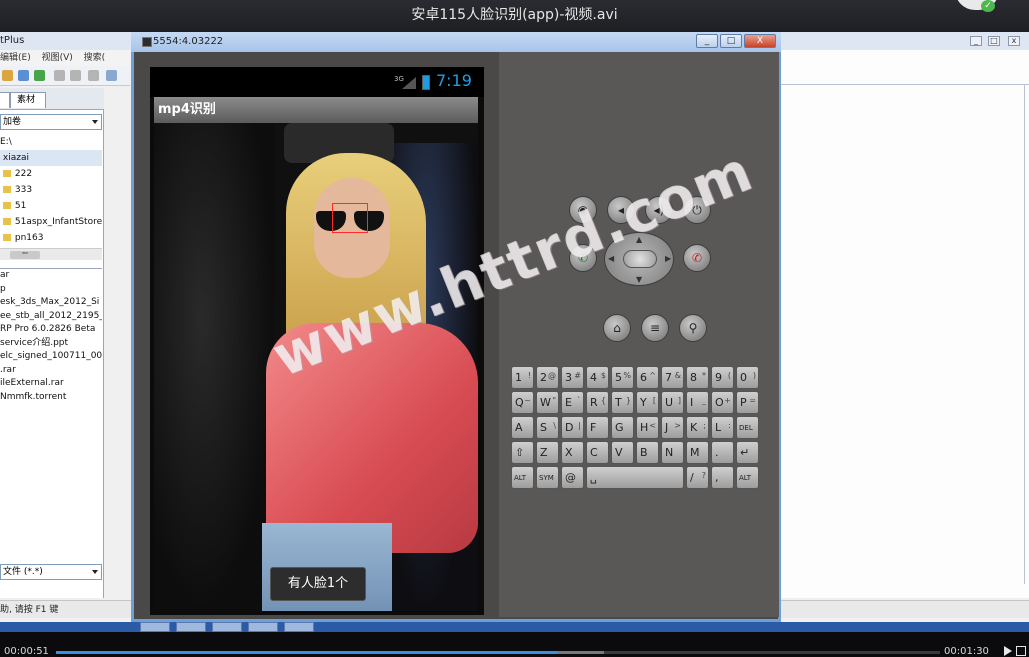 This screenshot has height=657, width=1029. I want to click on dpad-right-icon: ▶, so click(668, 258).